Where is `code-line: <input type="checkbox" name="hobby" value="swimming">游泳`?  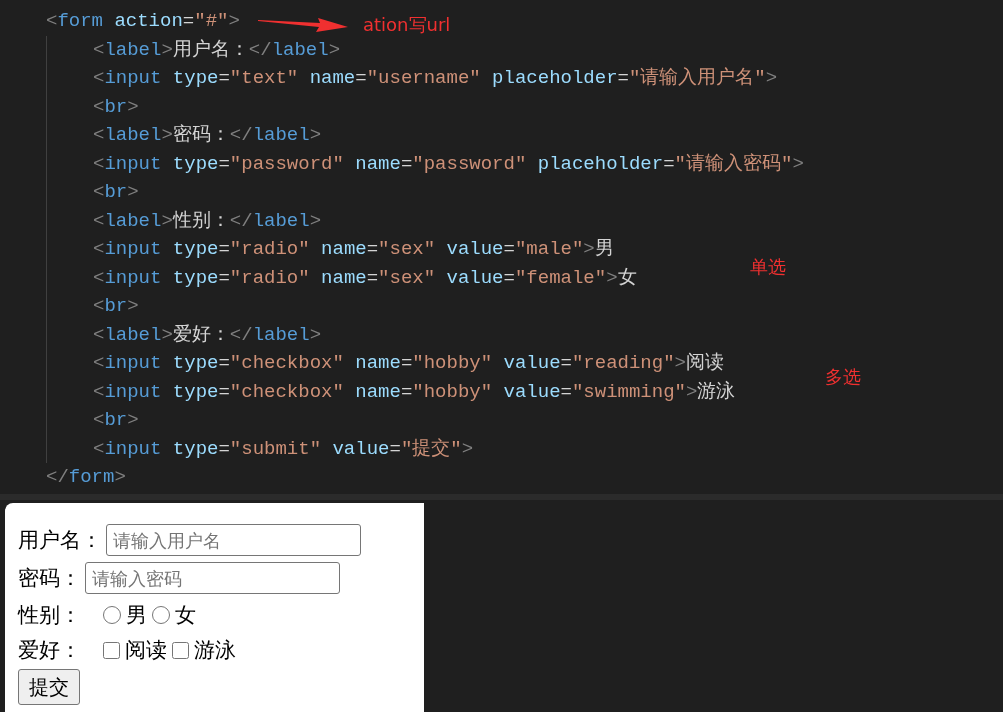
code-line: <input type="checkbox" name="hobby" value="swimming">游泳 is located at coordinates (414, 392).